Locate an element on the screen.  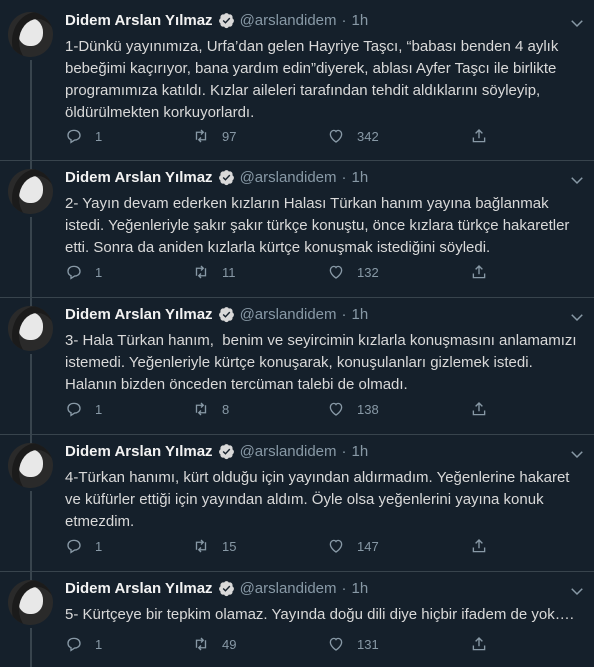
like-button: 342 is located at coordinates (353, 136).